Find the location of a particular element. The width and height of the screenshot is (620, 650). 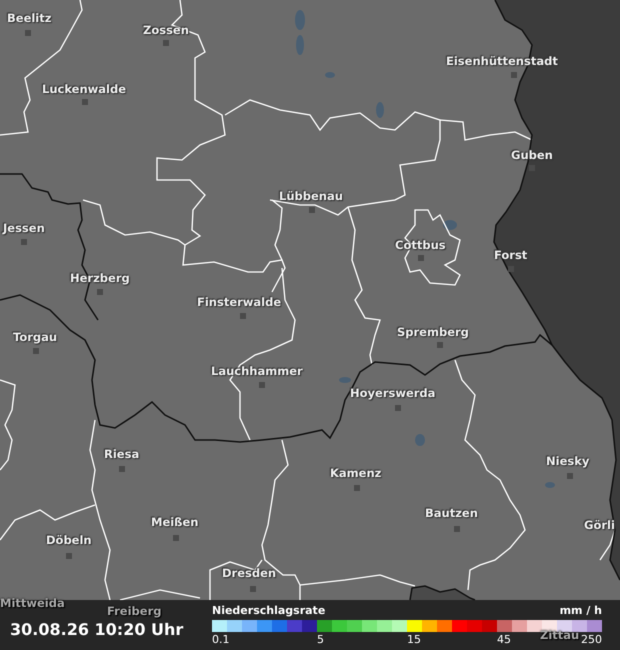

city-label: Beelitz is located at coordinates (29, 18).